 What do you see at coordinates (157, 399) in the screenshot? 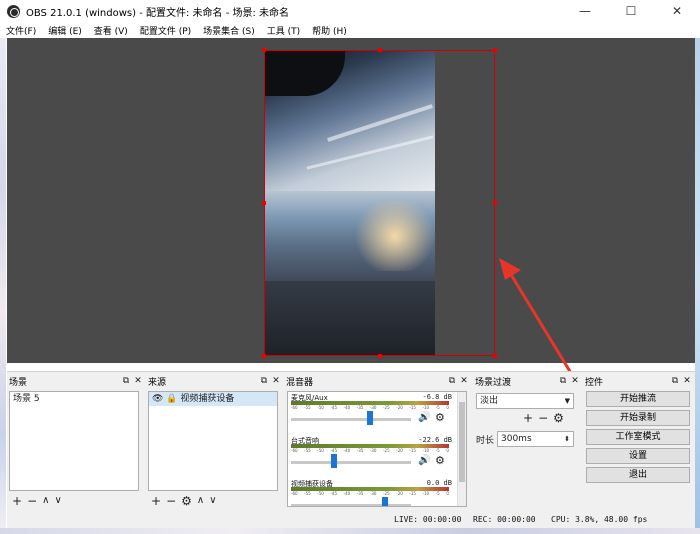
I see `eye-icon: 👁` at bounding box center [157, 399].